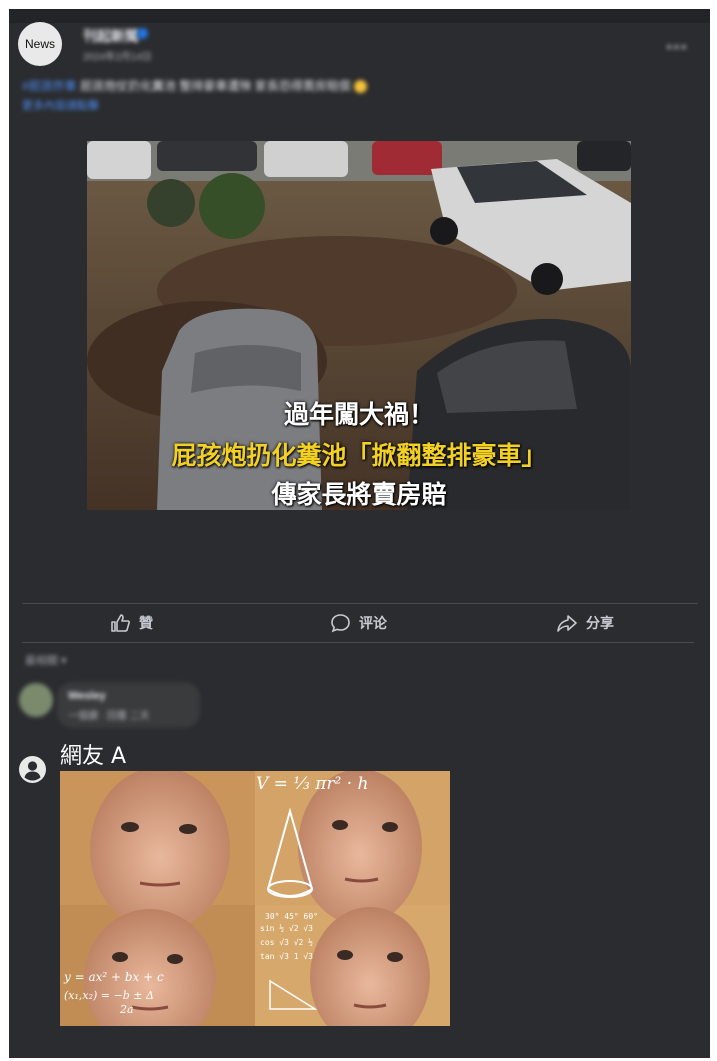 This screenshot has height=1061, width=717. Describe the element at coordinates (340, 623) in the screenshot. I see `comment-bubble-icon` at that location.